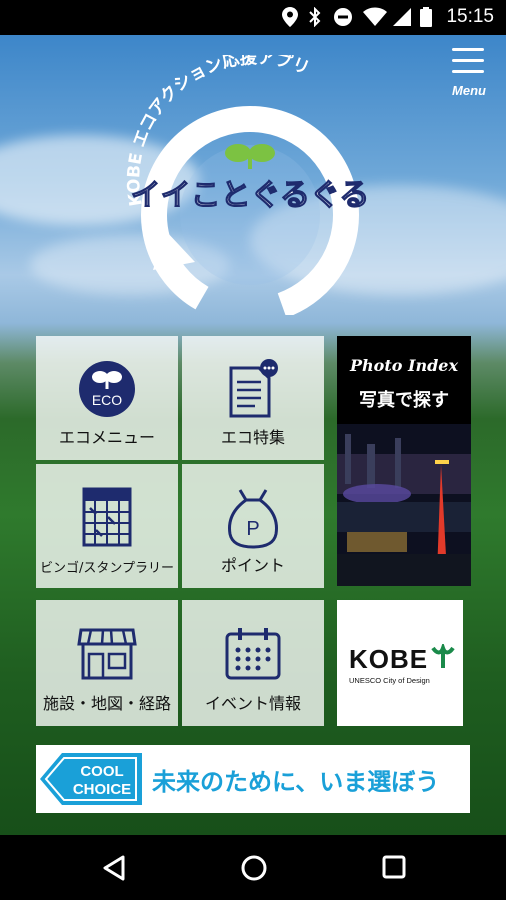 This screenshot has width=506, height=900. What do you see at coordinates (470, 16) in the screenshot?
I see `status-time: 15:15` at bounding box center [470, 16].